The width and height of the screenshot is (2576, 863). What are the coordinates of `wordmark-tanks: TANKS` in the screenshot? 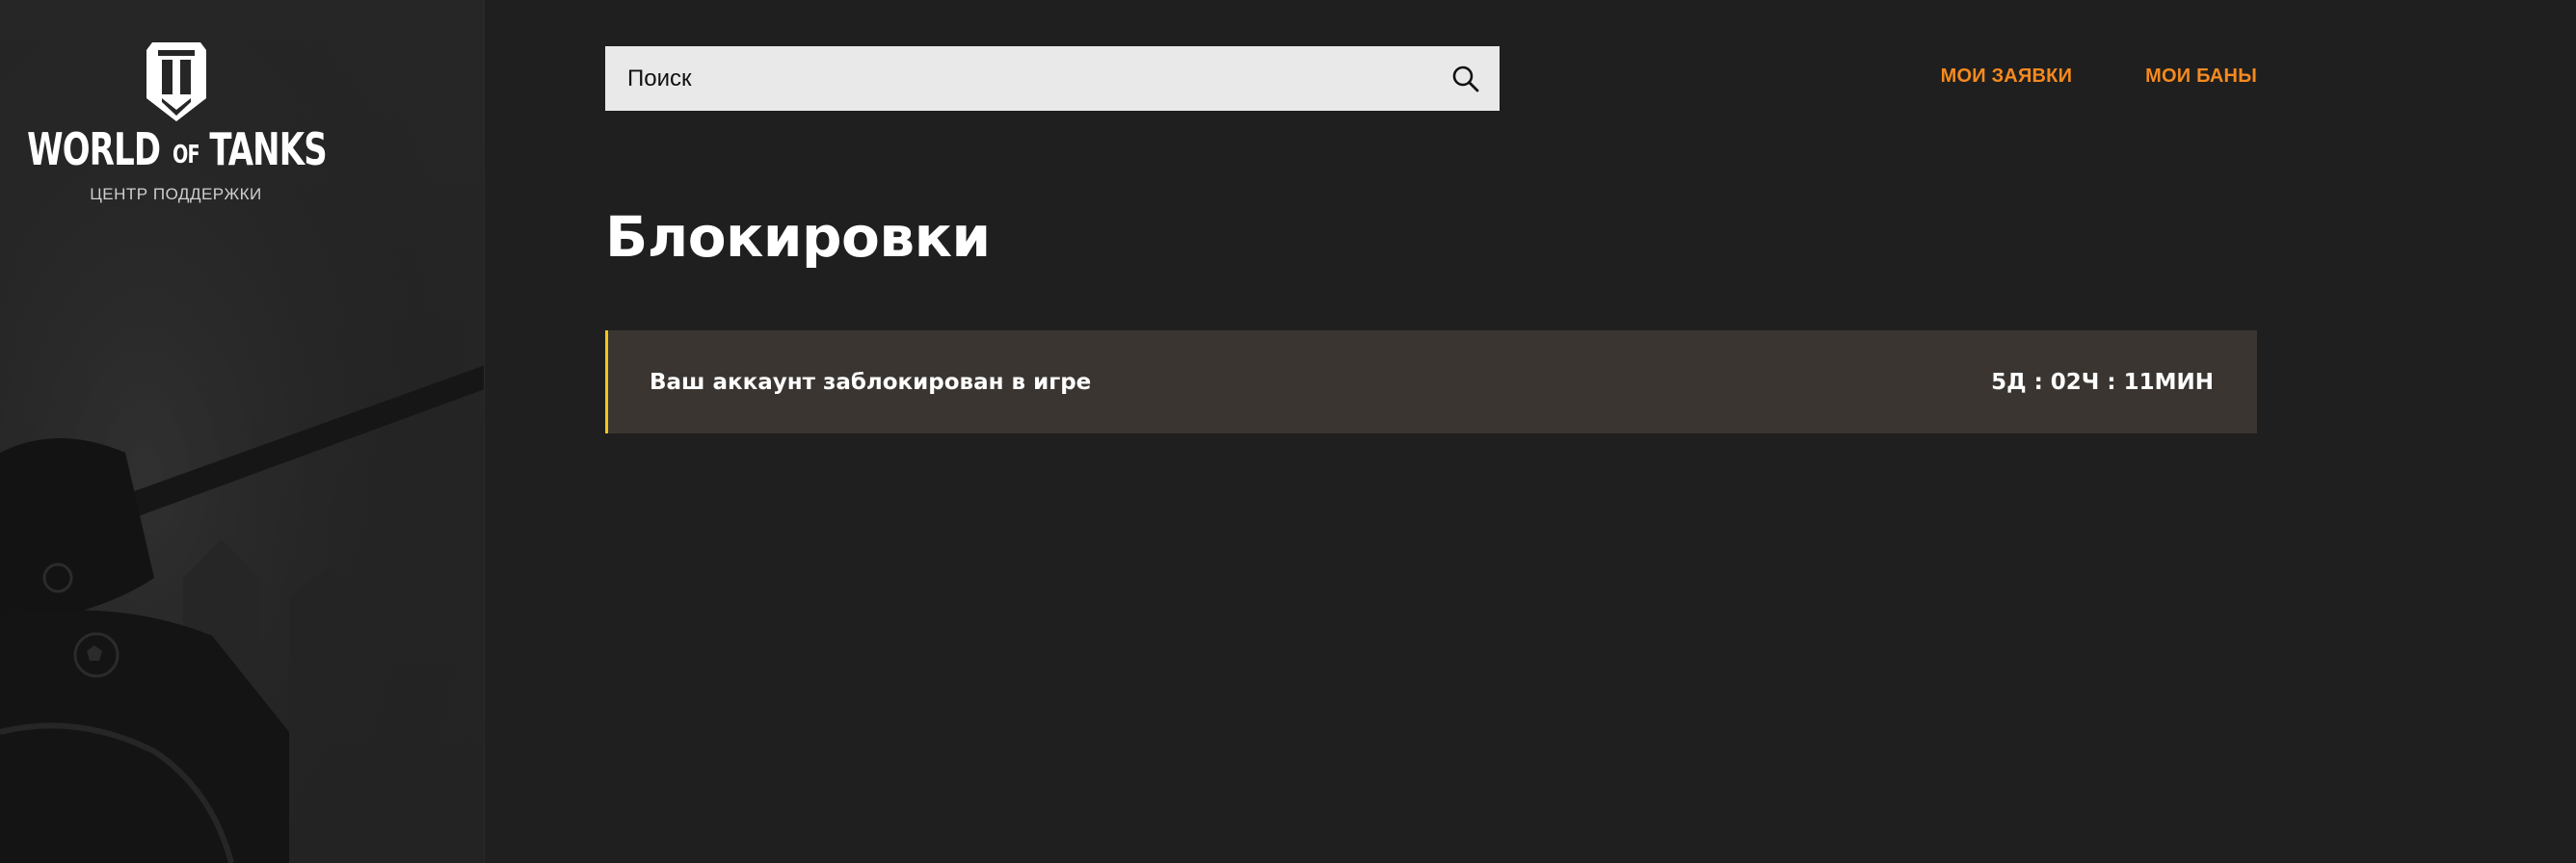 It's located at (267, 149).